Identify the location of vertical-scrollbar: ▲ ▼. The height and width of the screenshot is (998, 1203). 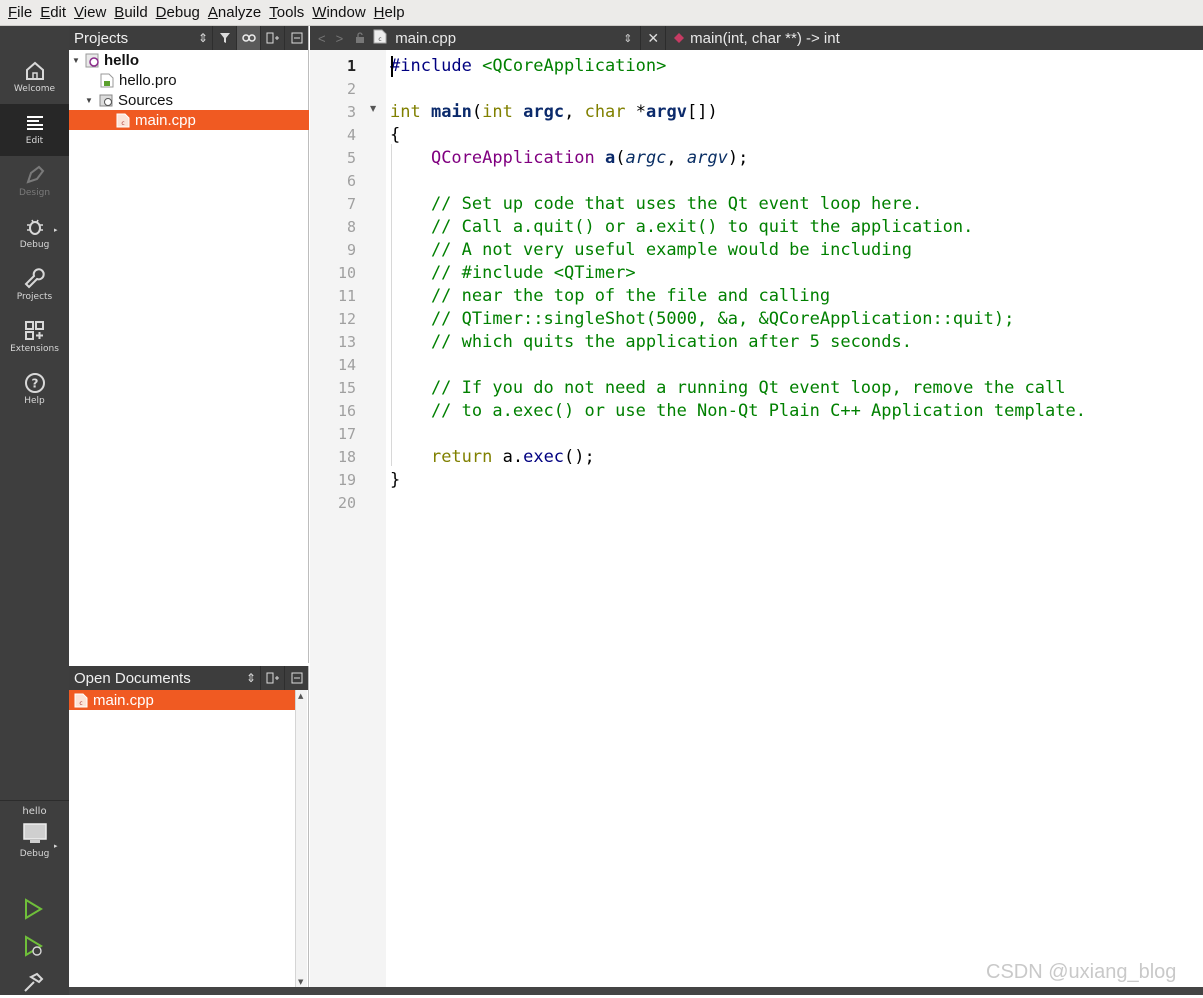
(301, 839).